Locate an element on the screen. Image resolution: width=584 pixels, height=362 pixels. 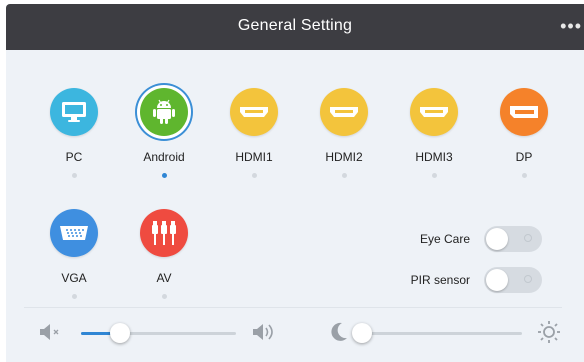
speaker-icon is located at coordinates (265, 334).